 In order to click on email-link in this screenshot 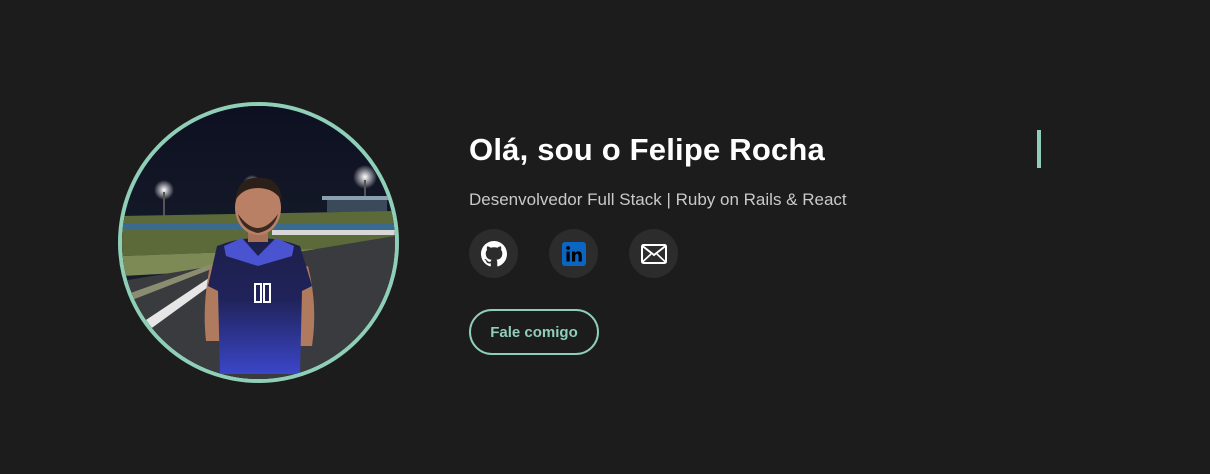, I will do `click(653, 253)`.